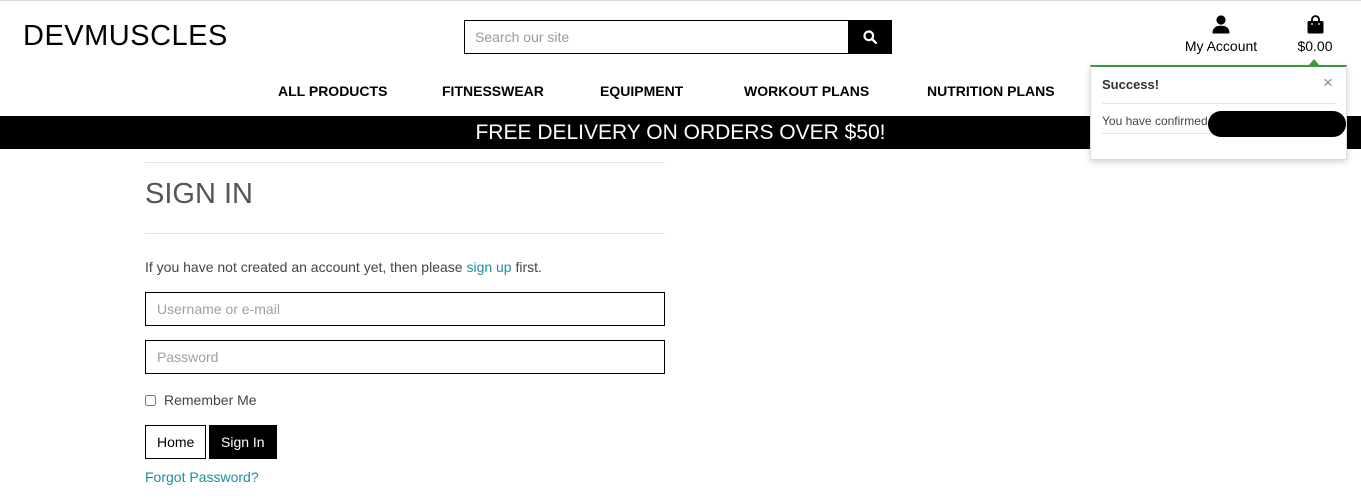  I want to click on toast-message: You have confirmed, so click(1155, 121).